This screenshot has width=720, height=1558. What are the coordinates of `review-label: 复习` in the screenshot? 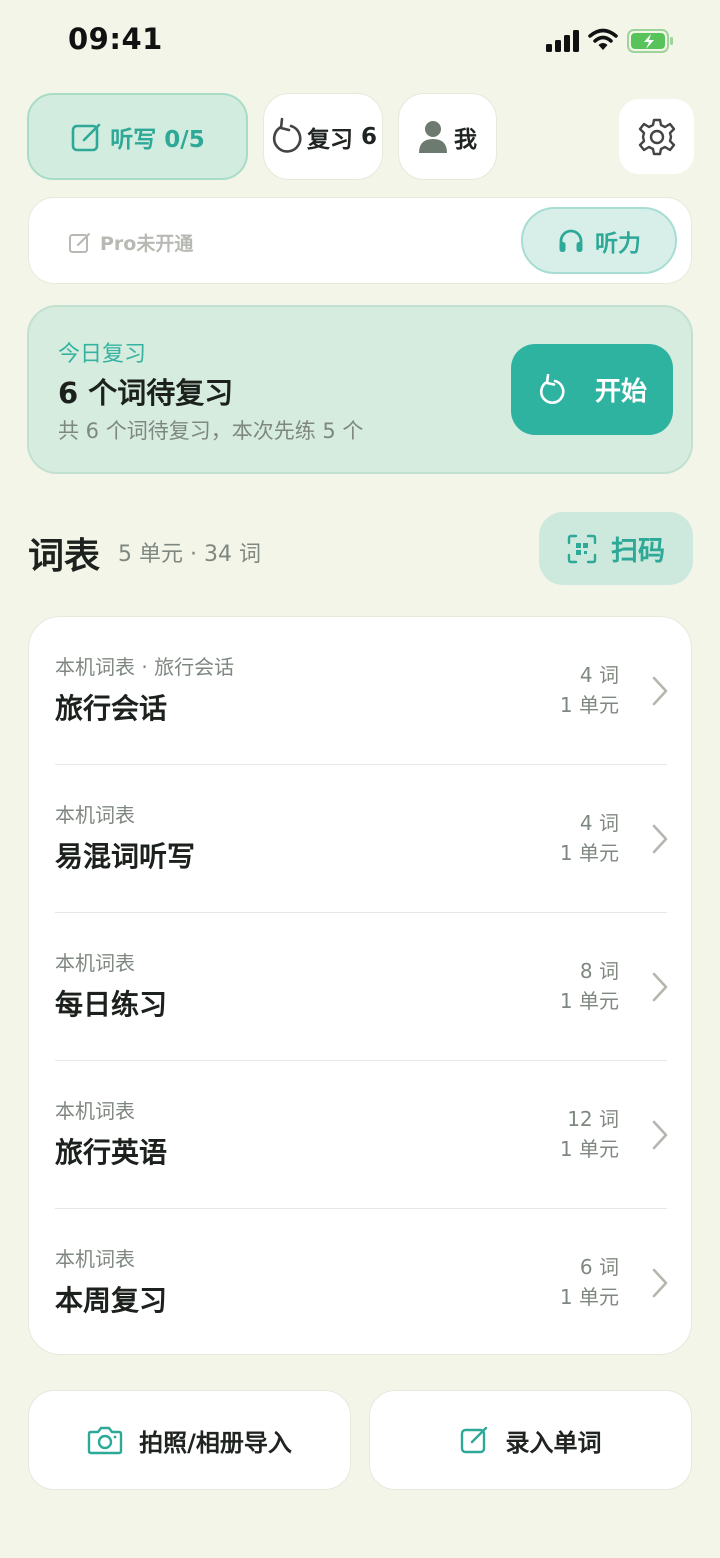 It's located at (329, 139).